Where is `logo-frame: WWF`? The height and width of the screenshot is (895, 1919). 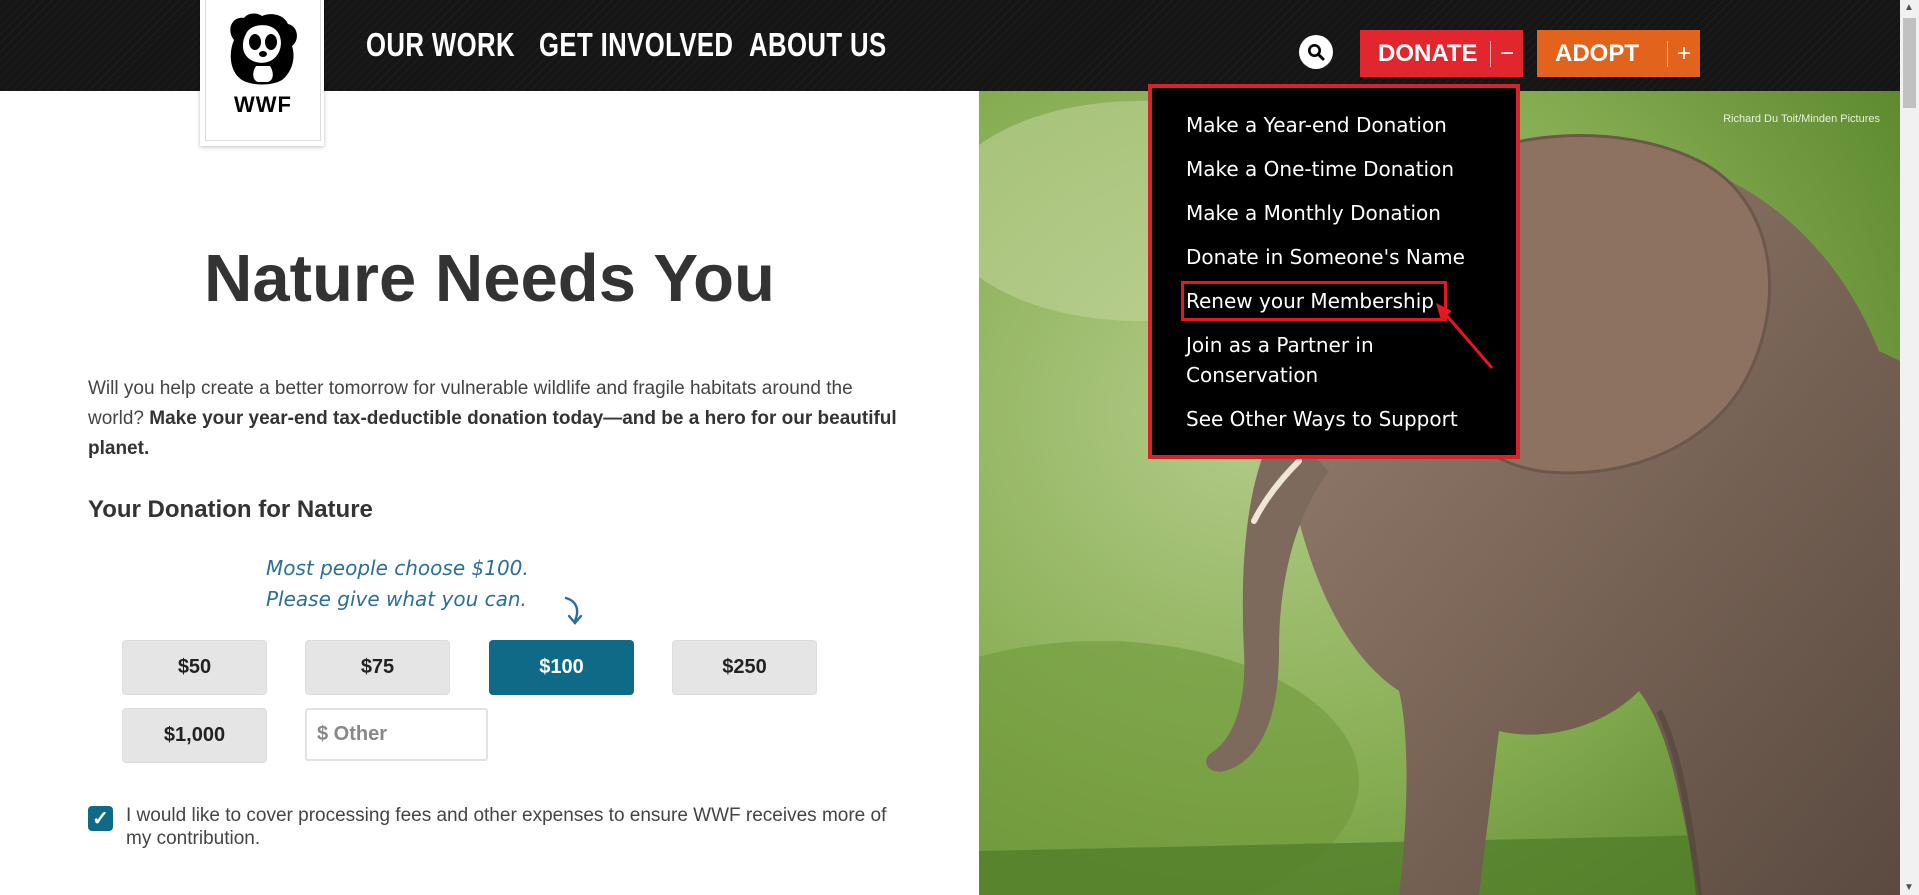 logo-frame: WWF is located at coordinates (263, 70).